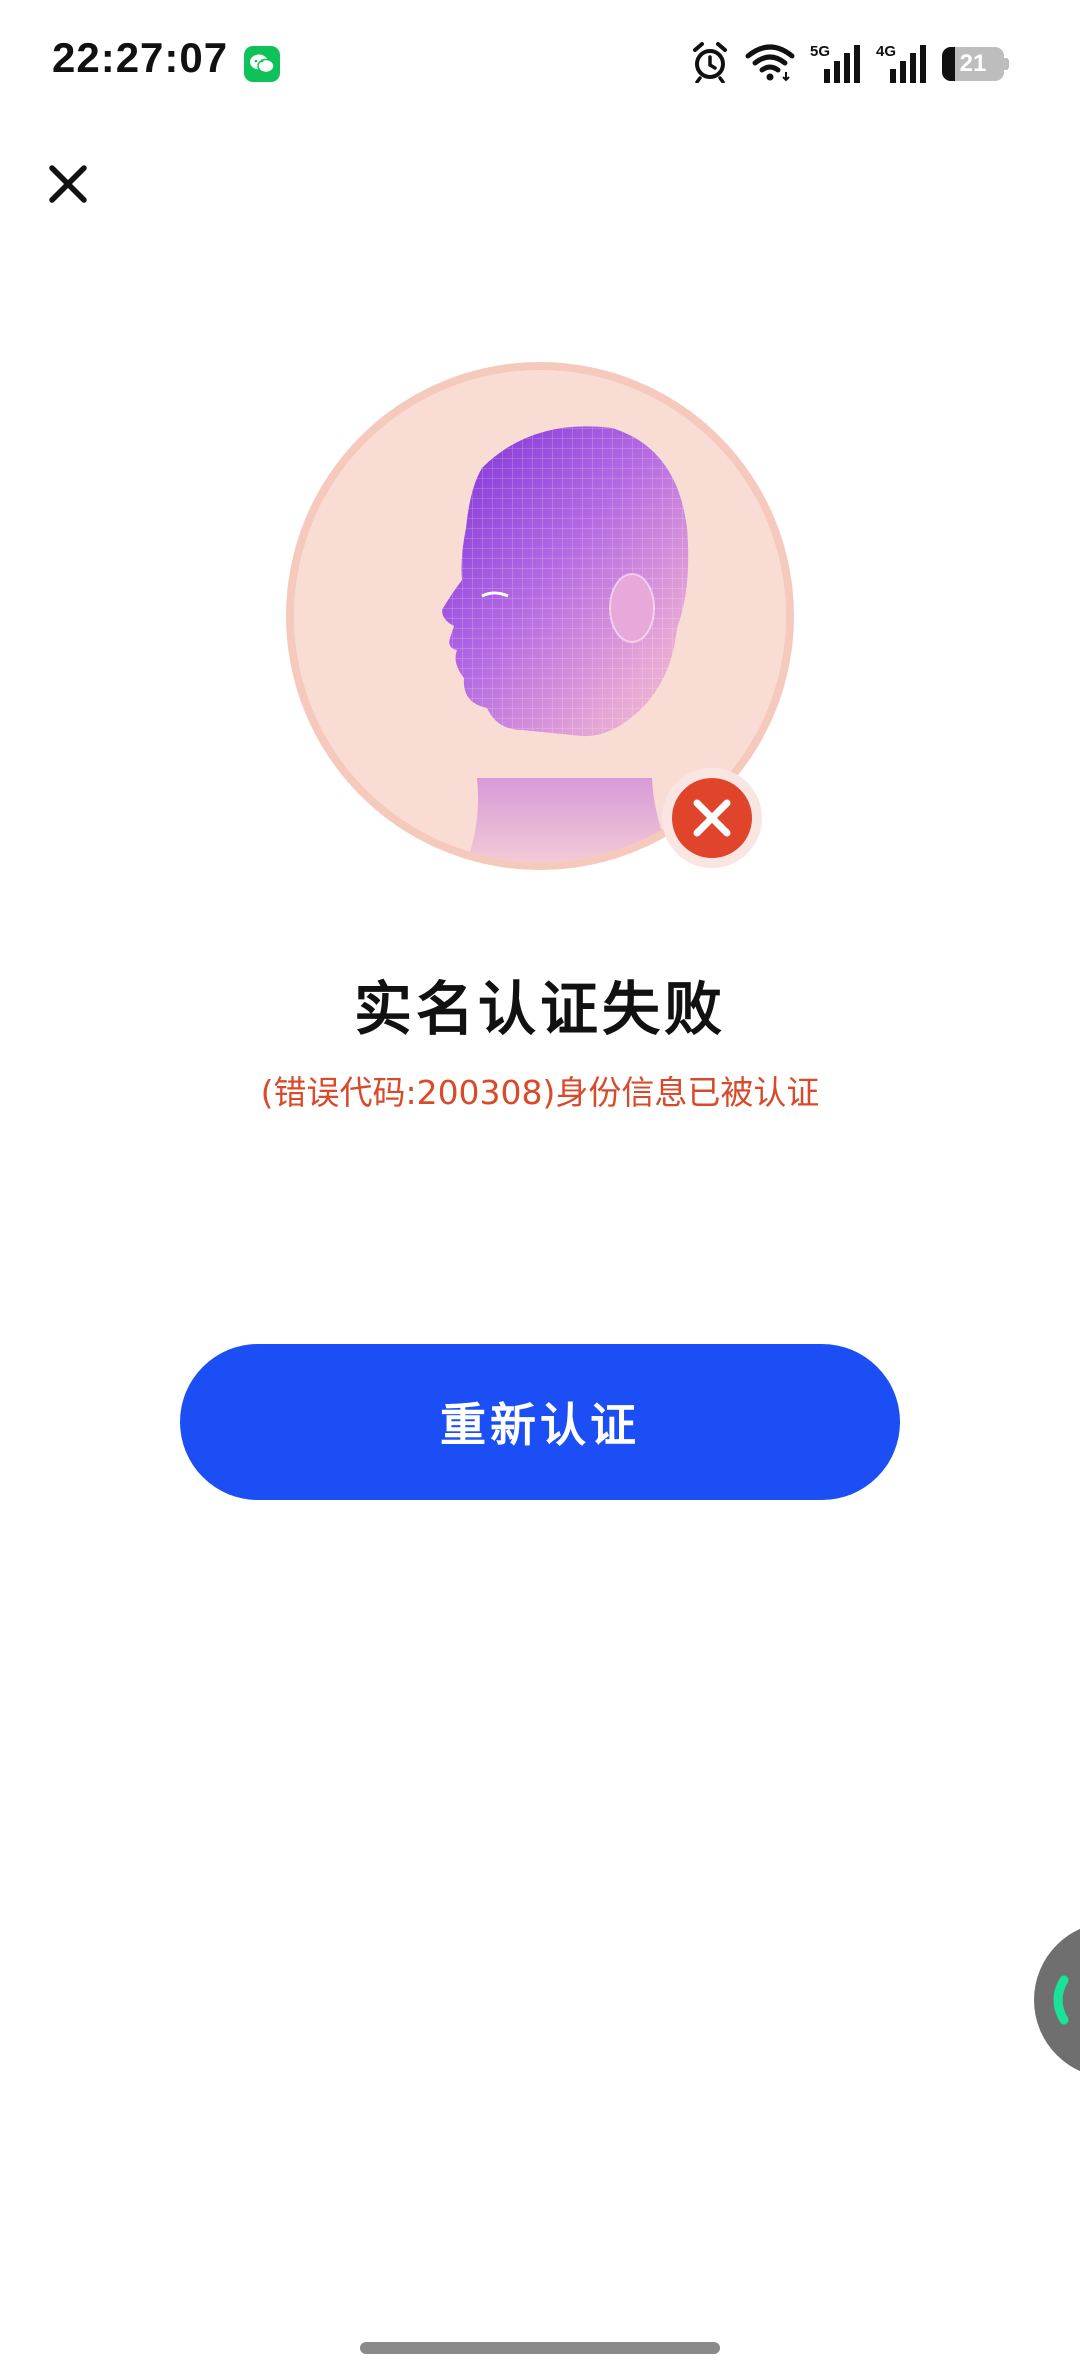 This screenshot has width=1080, height=2376. I want to click on signal-5g-icon: 5G, so click(836, 64).